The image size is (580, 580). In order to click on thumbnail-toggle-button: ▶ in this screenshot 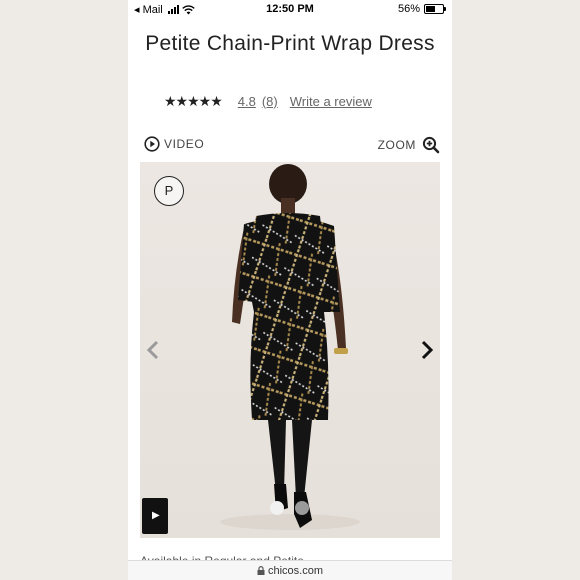, I will do `click(155, 516)`.